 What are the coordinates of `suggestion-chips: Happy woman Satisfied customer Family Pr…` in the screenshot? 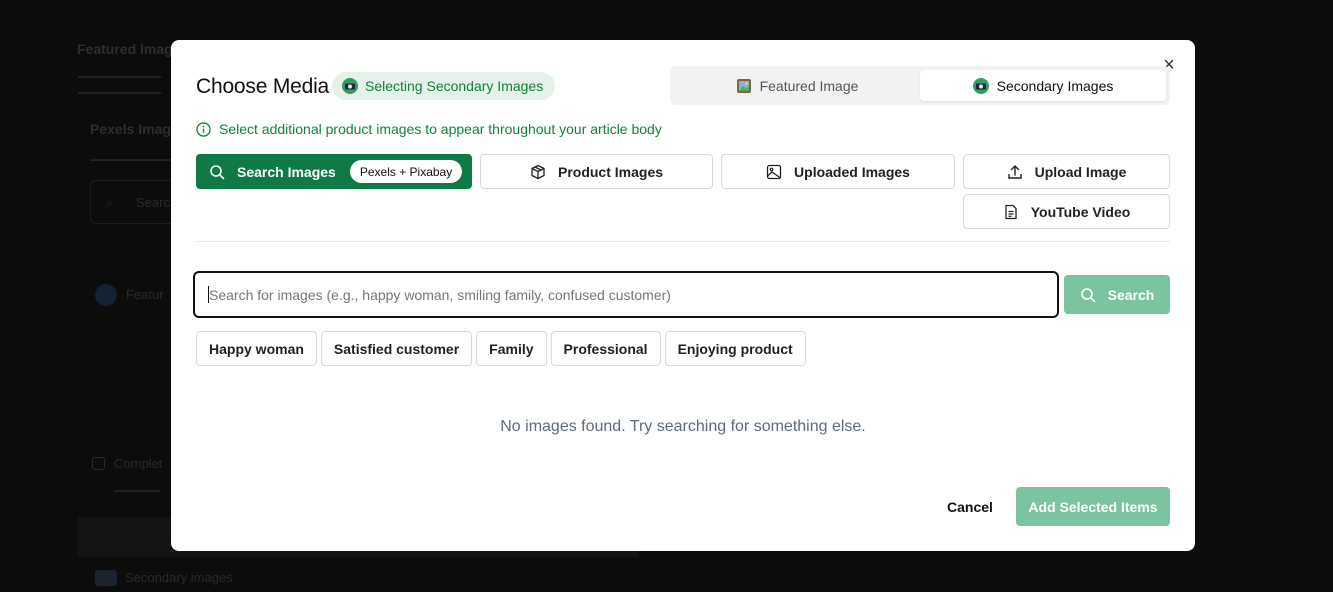 It's located at (501, 348).